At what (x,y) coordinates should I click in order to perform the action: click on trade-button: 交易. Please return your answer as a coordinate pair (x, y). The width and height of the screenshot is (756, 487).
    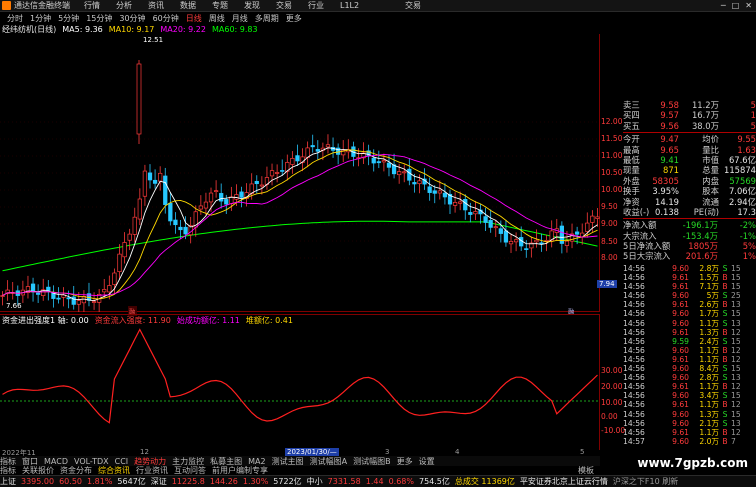
    Looking at the image, I should click on (413, 5).